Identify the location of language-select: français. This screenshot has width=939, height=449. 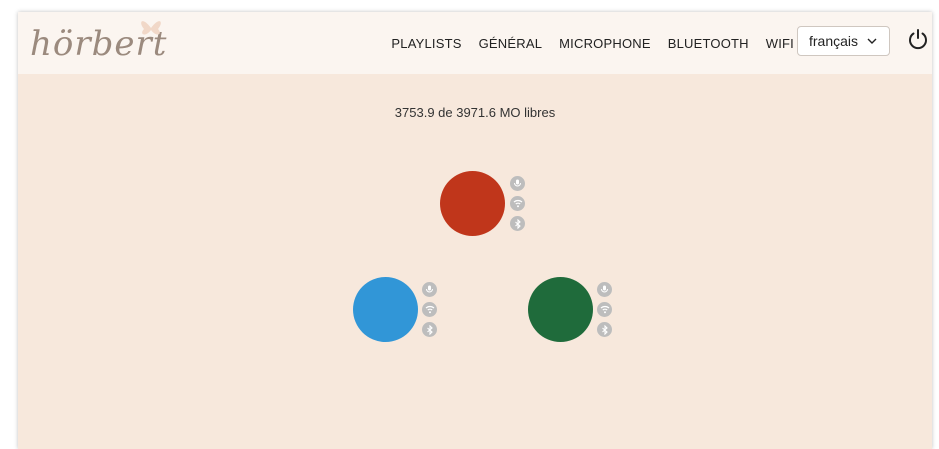
(843, 41).